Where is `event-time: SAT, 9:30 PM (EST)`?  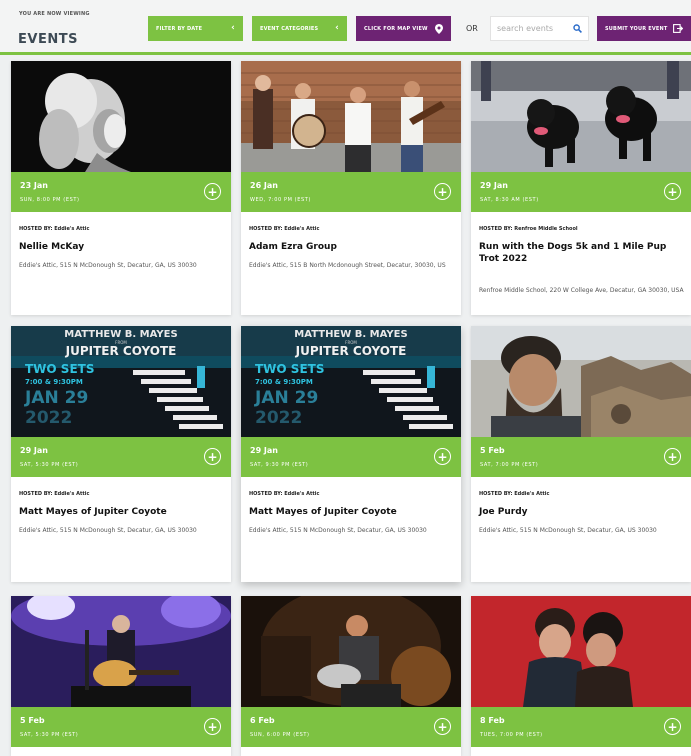 event-time: SAT, 9:30 PM (EST) is located at coordinates (279, 465).